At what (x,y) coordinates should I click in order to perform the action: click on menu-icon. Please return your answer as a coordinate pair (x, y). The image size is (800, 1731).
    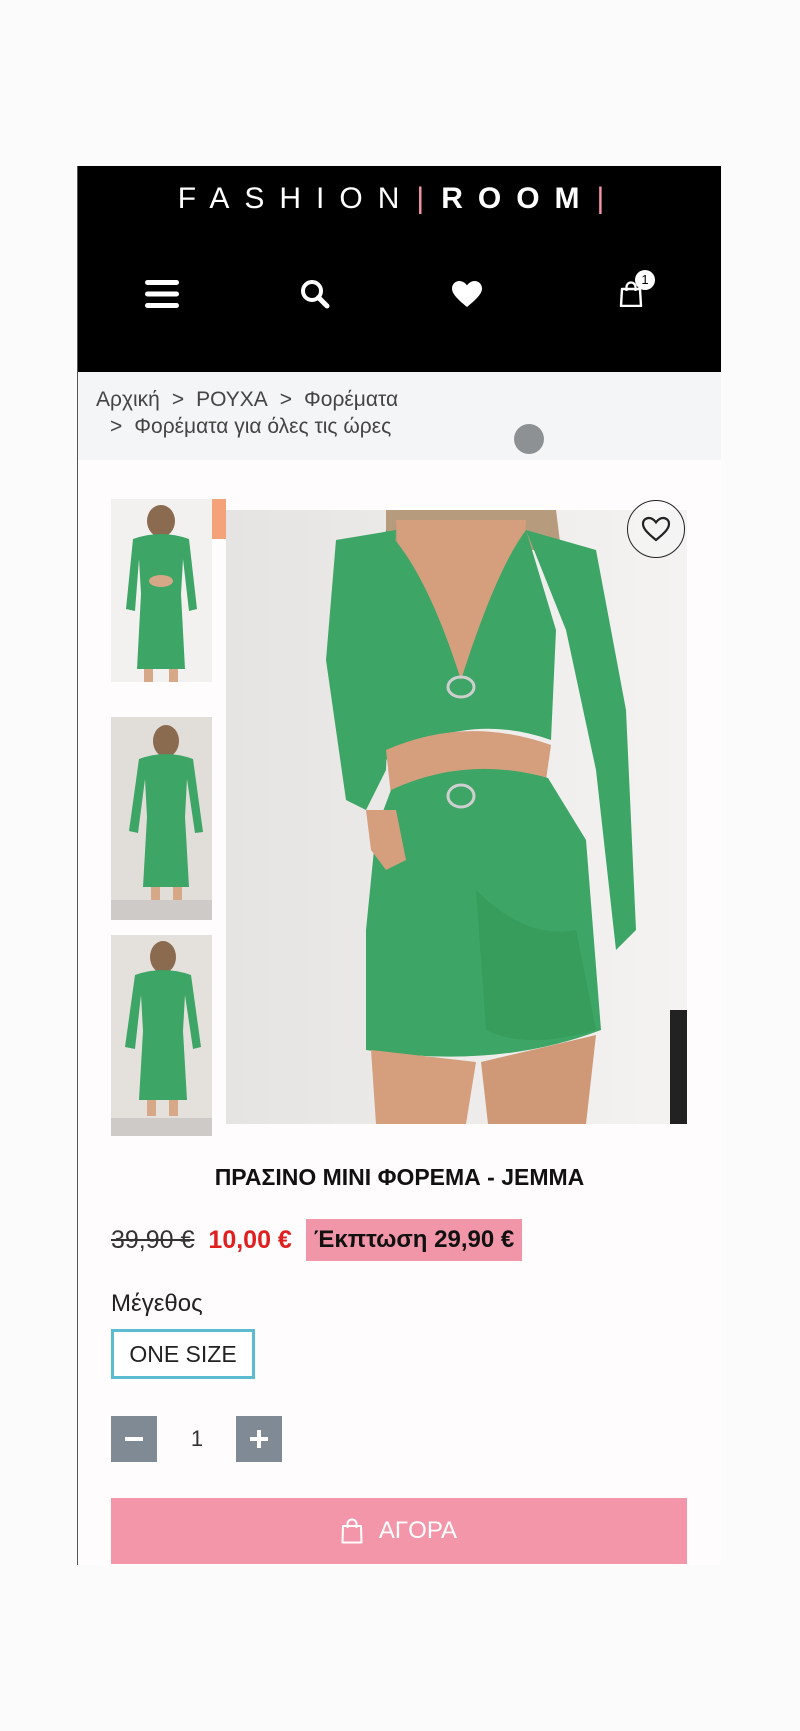
    Looking at the image, I should click on (162, 294).